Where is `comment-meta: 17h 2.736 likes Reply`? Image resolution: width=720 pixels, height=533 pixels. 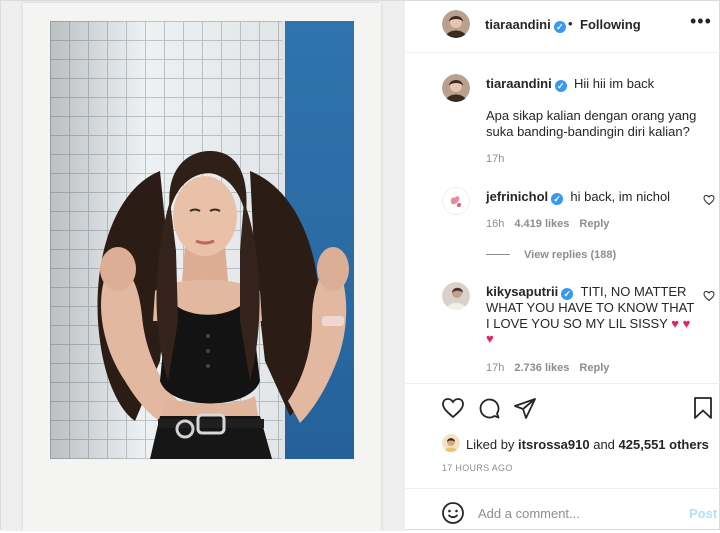
comment-meta: 17h 2.736 likes Reply is located at coordinates (547, 368).